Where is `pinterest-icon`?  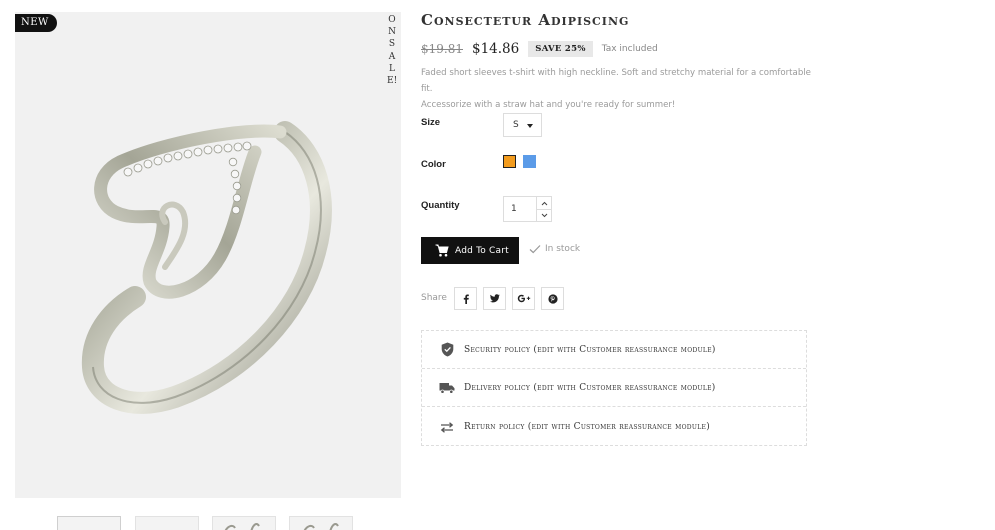
pinterest-icon is located at coordinates (552, 298).